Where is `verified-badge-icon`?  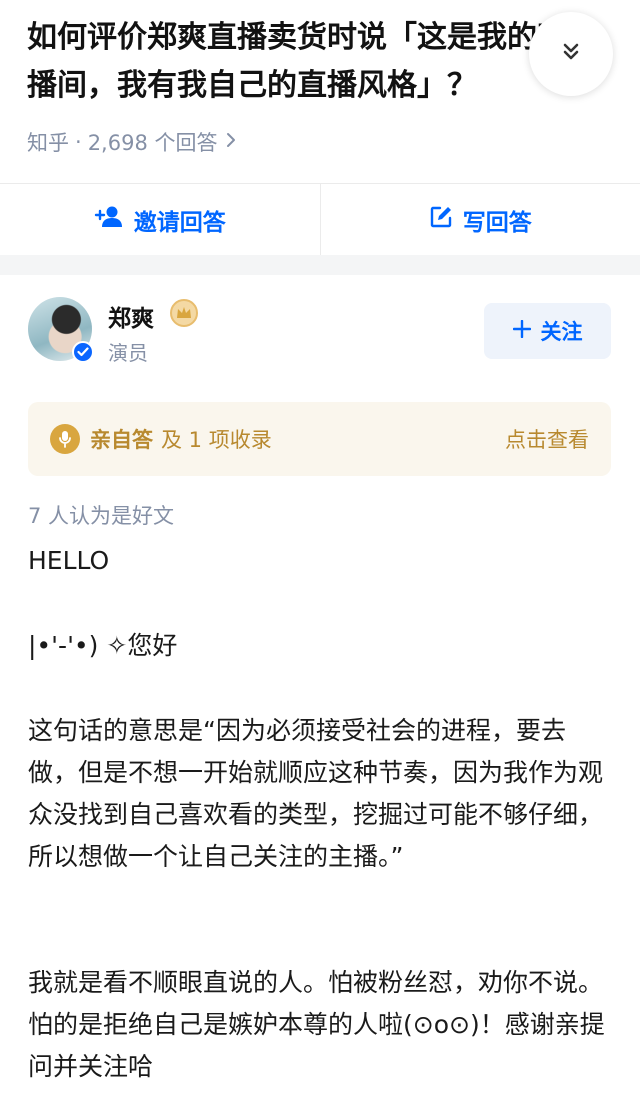
verified-badge-icon is located at coordinates (83, 352).